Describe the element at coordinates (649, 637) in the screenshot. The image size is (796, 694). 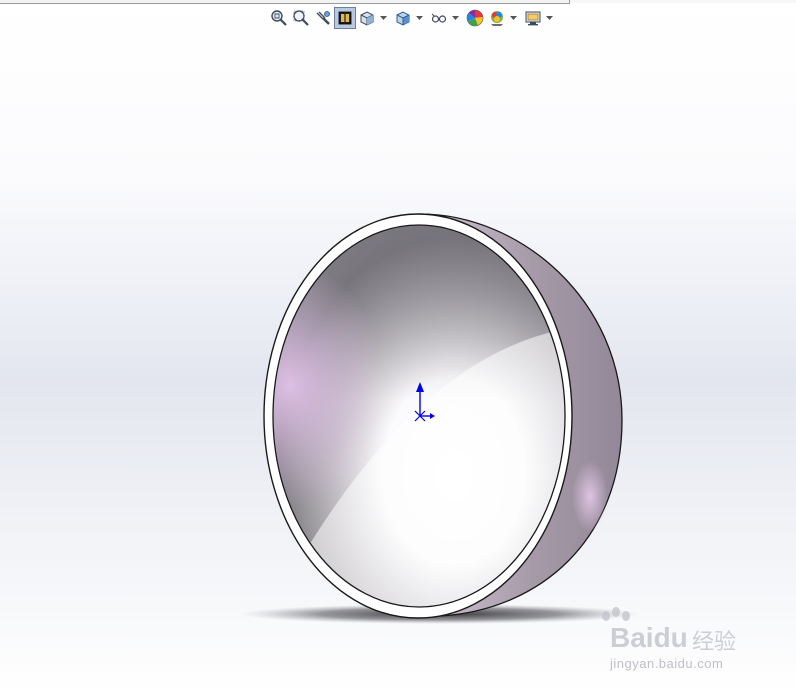
I see `watermark-brand: Baidu` at that location.